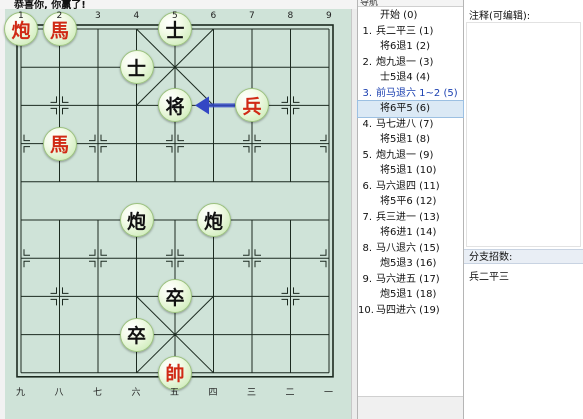  Describe the element at coordinates (213, 16) in the screenshot. I see `file-label-top: 6` at that location.